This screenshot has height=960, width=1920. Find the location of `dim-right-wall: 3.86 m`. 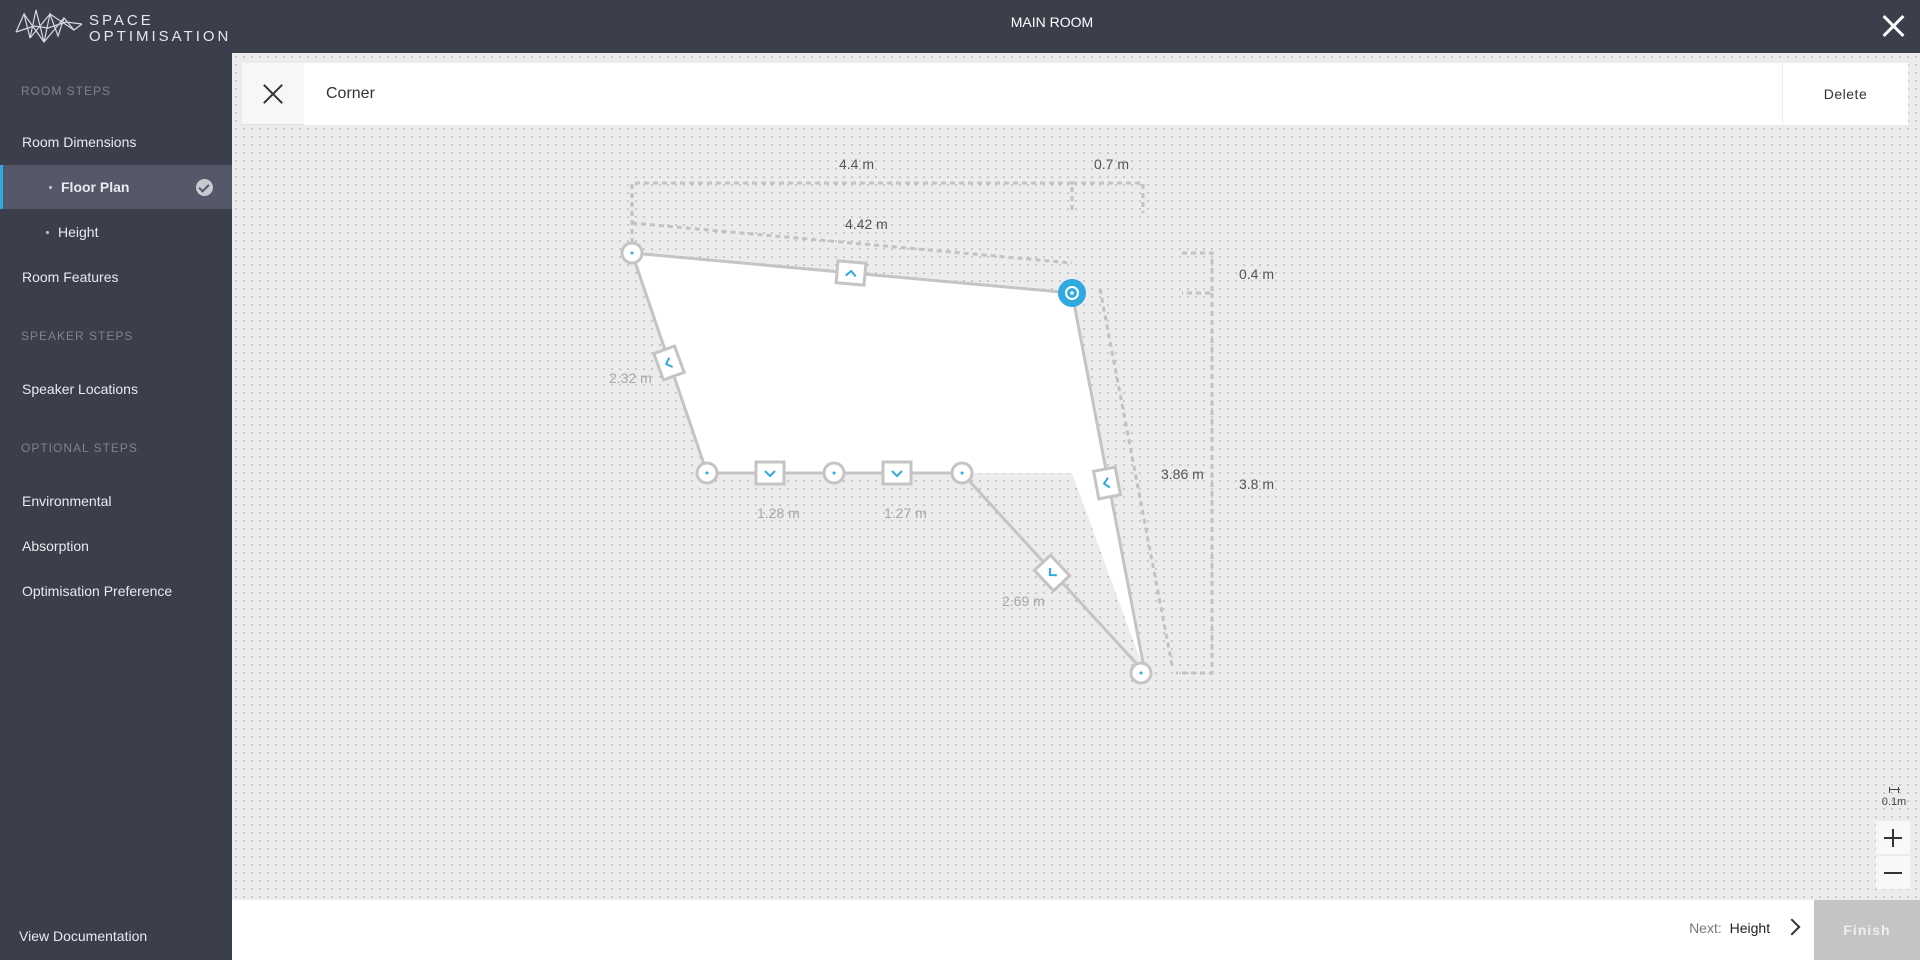

dim-right-wall: 3.86 m is located at coordinates (1182, 474).